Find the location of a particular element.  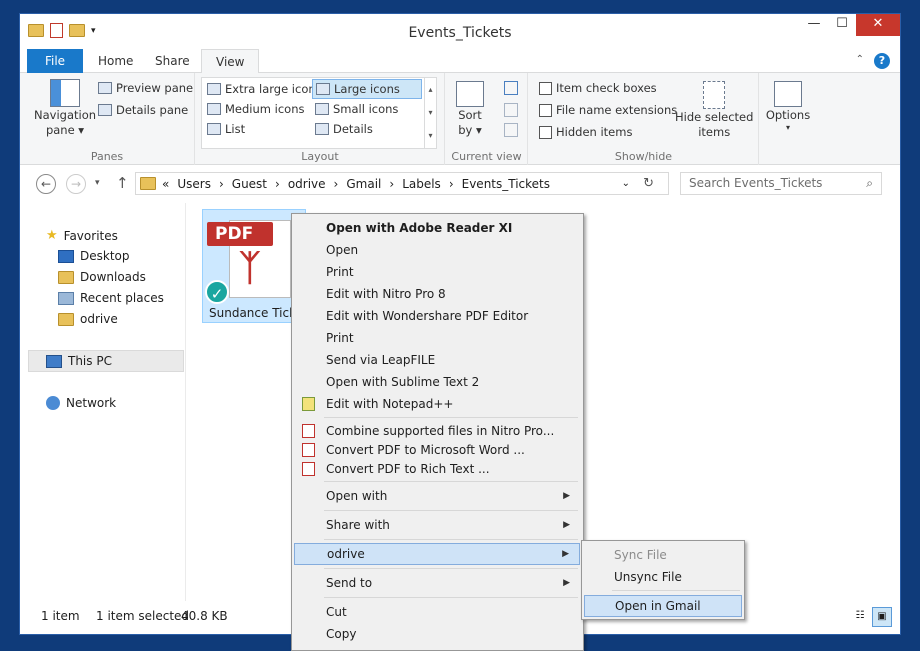

nav-downloads: Downloads is located at coordinates (102, 277).